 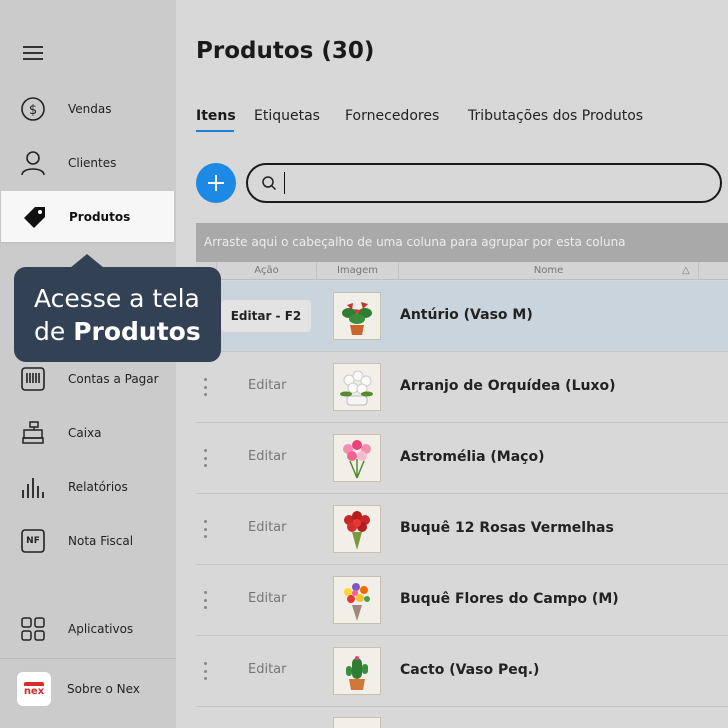 I want to click on product-name: Cacto (Vaso Peq.), so click(x=470, y=670).